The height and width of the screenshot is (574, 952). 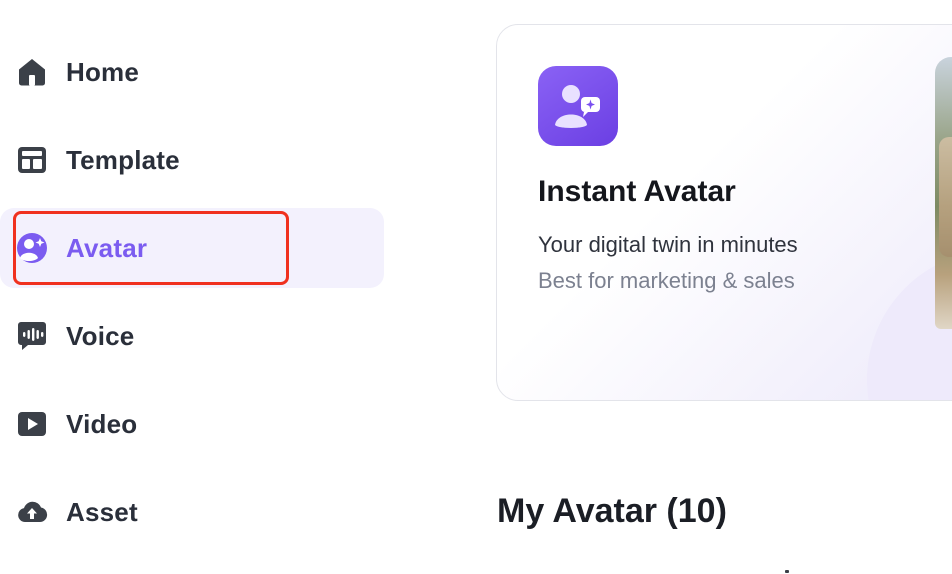 I want to click on sidebar-item-label: Template, so click(x=123, y=159).